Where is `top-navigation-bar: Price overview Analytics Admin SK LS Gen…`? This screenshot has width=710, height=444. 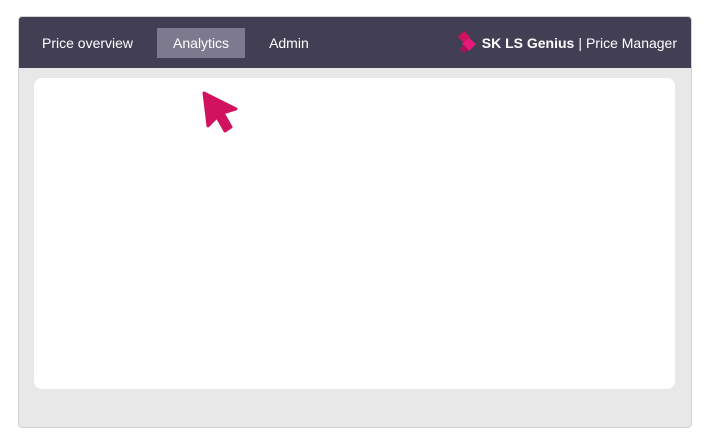 top-navigation-bar: Price overview Analytics Admin SK LS Gen… is located at coordinates (355, 42).